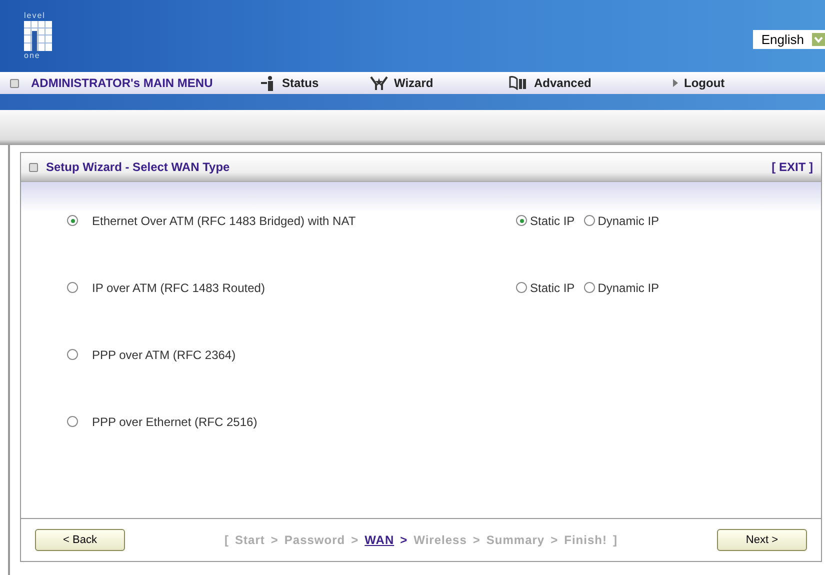 This screenshot has height=575, width=825. What do you see at coordinates (615, 540) in the screenshot?
I see `breadcrumb-step: ]` at bounding box center [615, 540].